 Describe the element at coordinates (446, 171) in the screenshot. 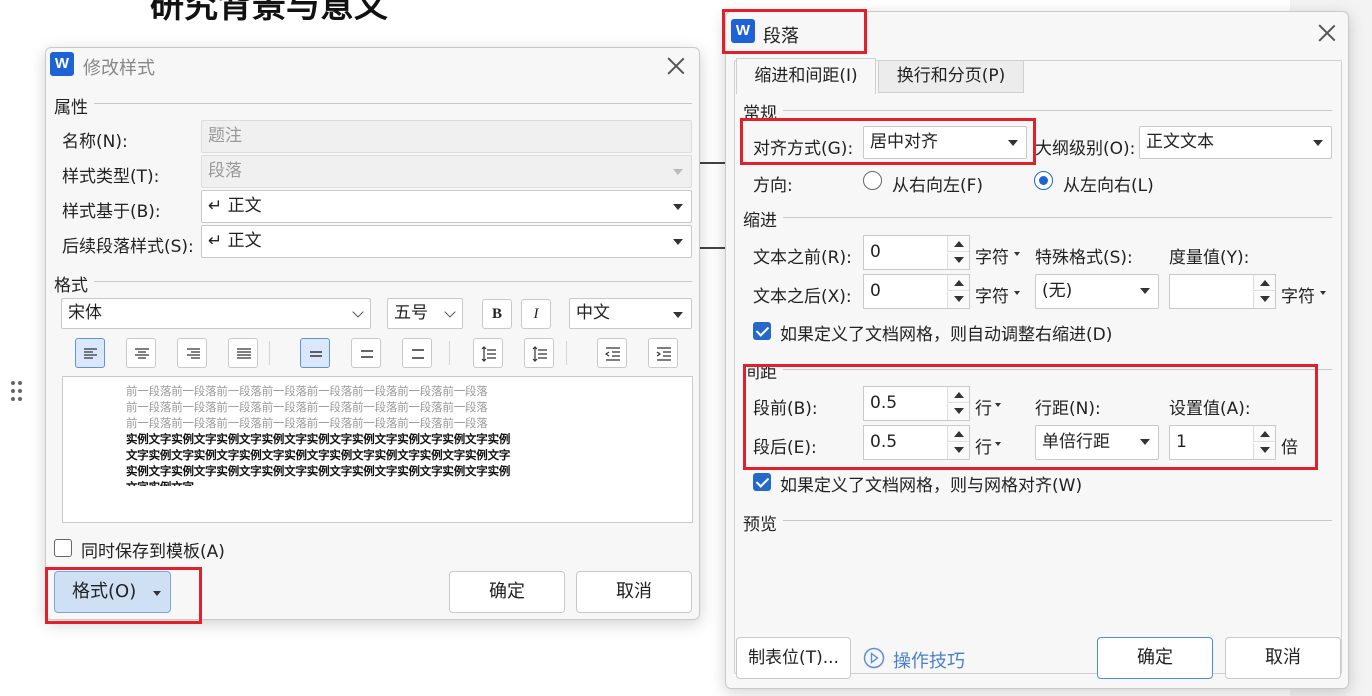

I see `style-type-select: 段落` at that location.